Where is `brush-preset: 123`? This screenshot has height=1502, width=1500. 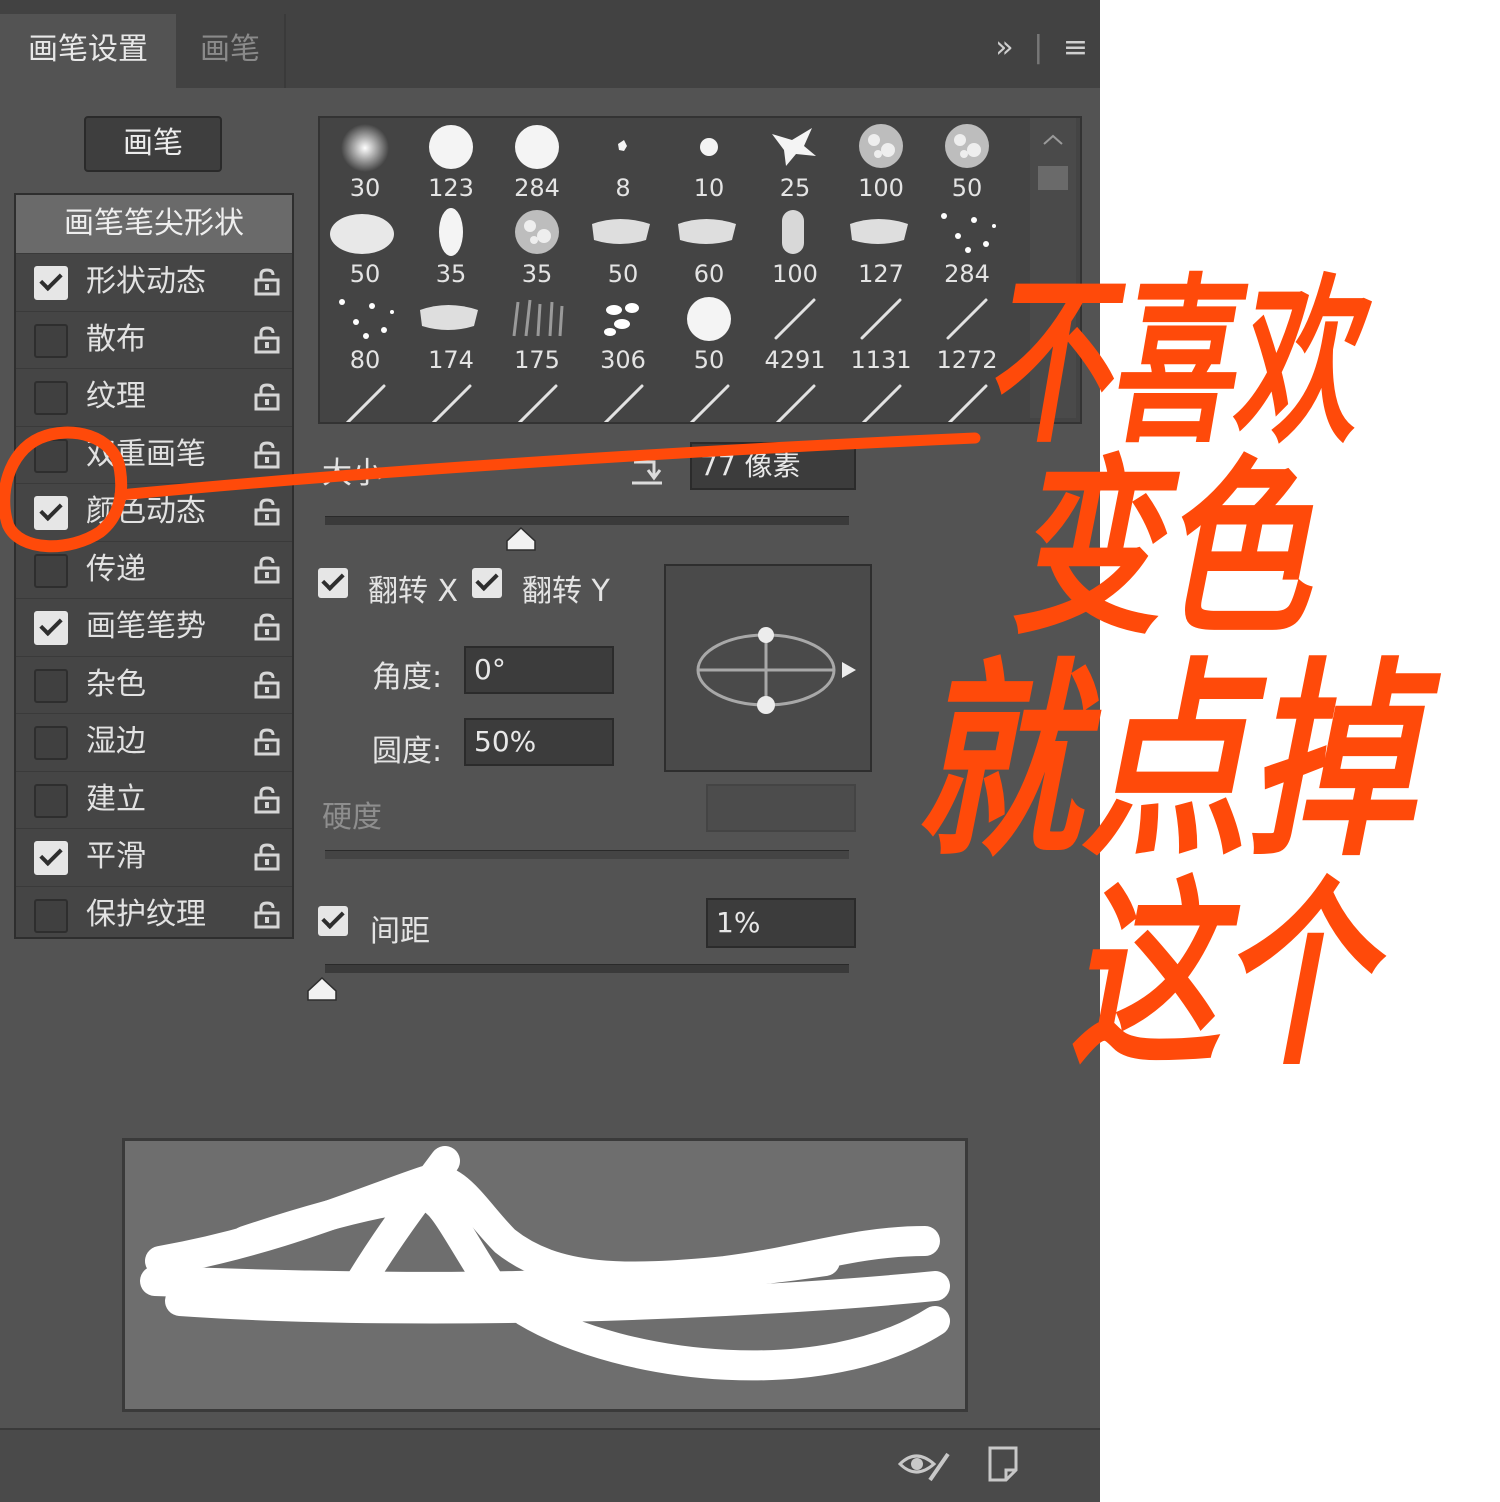 brush-preset: 123 is located at coordinates (451, 163).